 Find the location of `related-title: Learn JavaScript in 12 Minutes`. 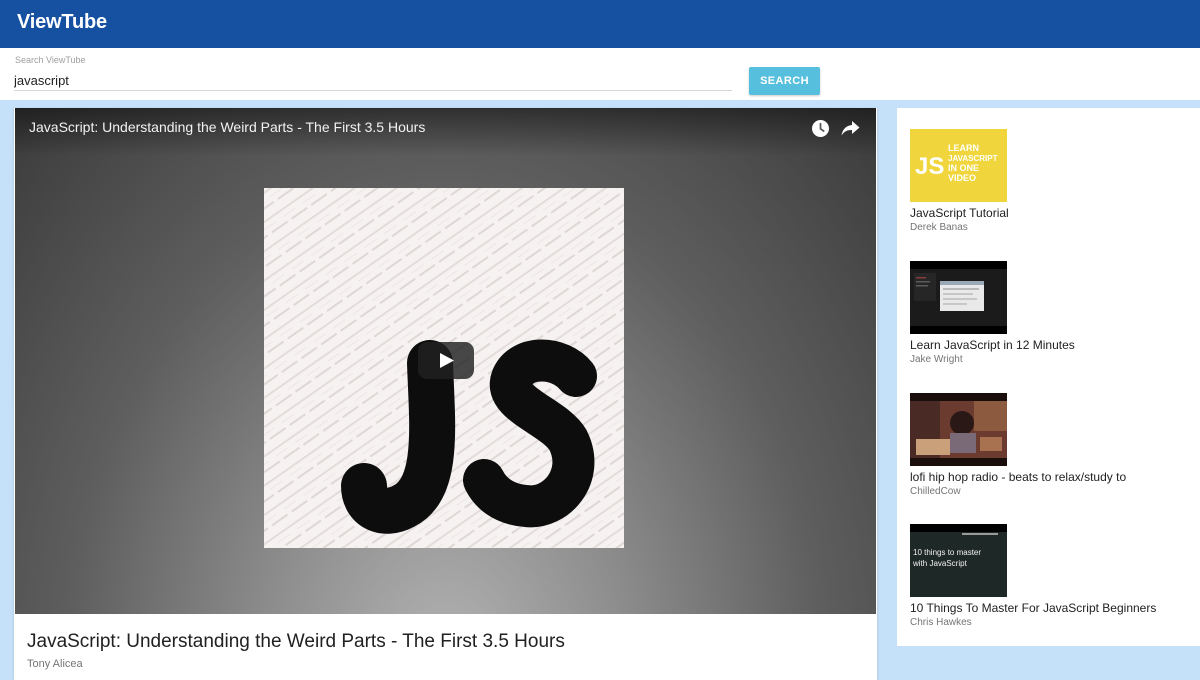

related-title: Learn JavaScript in 12 Minutes is located at coordinates (1050, 345).